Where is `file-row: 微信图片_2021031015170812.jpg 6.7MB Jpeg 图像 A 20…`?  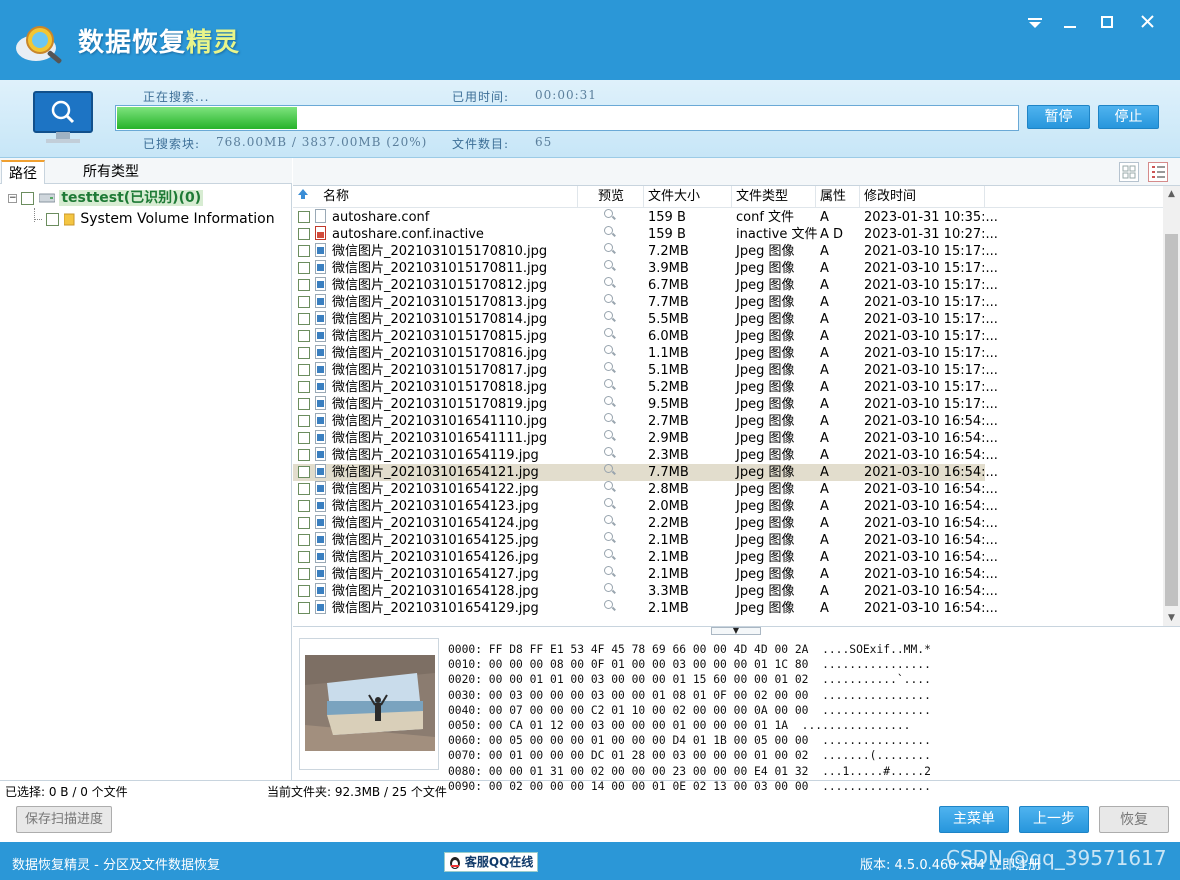
file-row: 微信图片_2021031015170812.jpg 6.7MB Jpeg 图像 A 20… is located at coordinates (645, 285).